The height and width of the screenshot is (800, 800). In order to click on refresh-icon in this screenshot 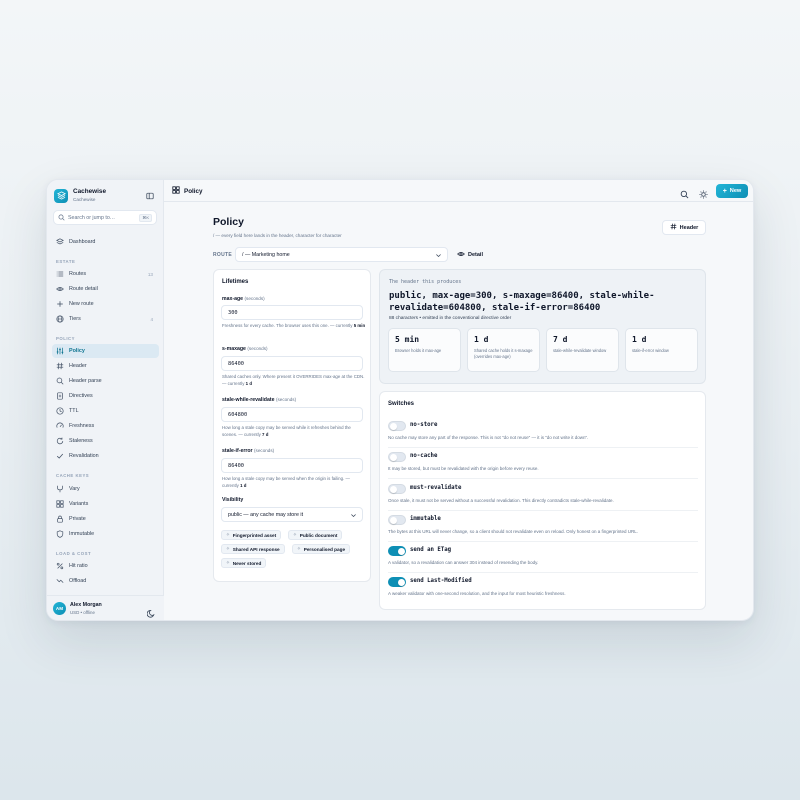, I will do `click(60, 441)`.